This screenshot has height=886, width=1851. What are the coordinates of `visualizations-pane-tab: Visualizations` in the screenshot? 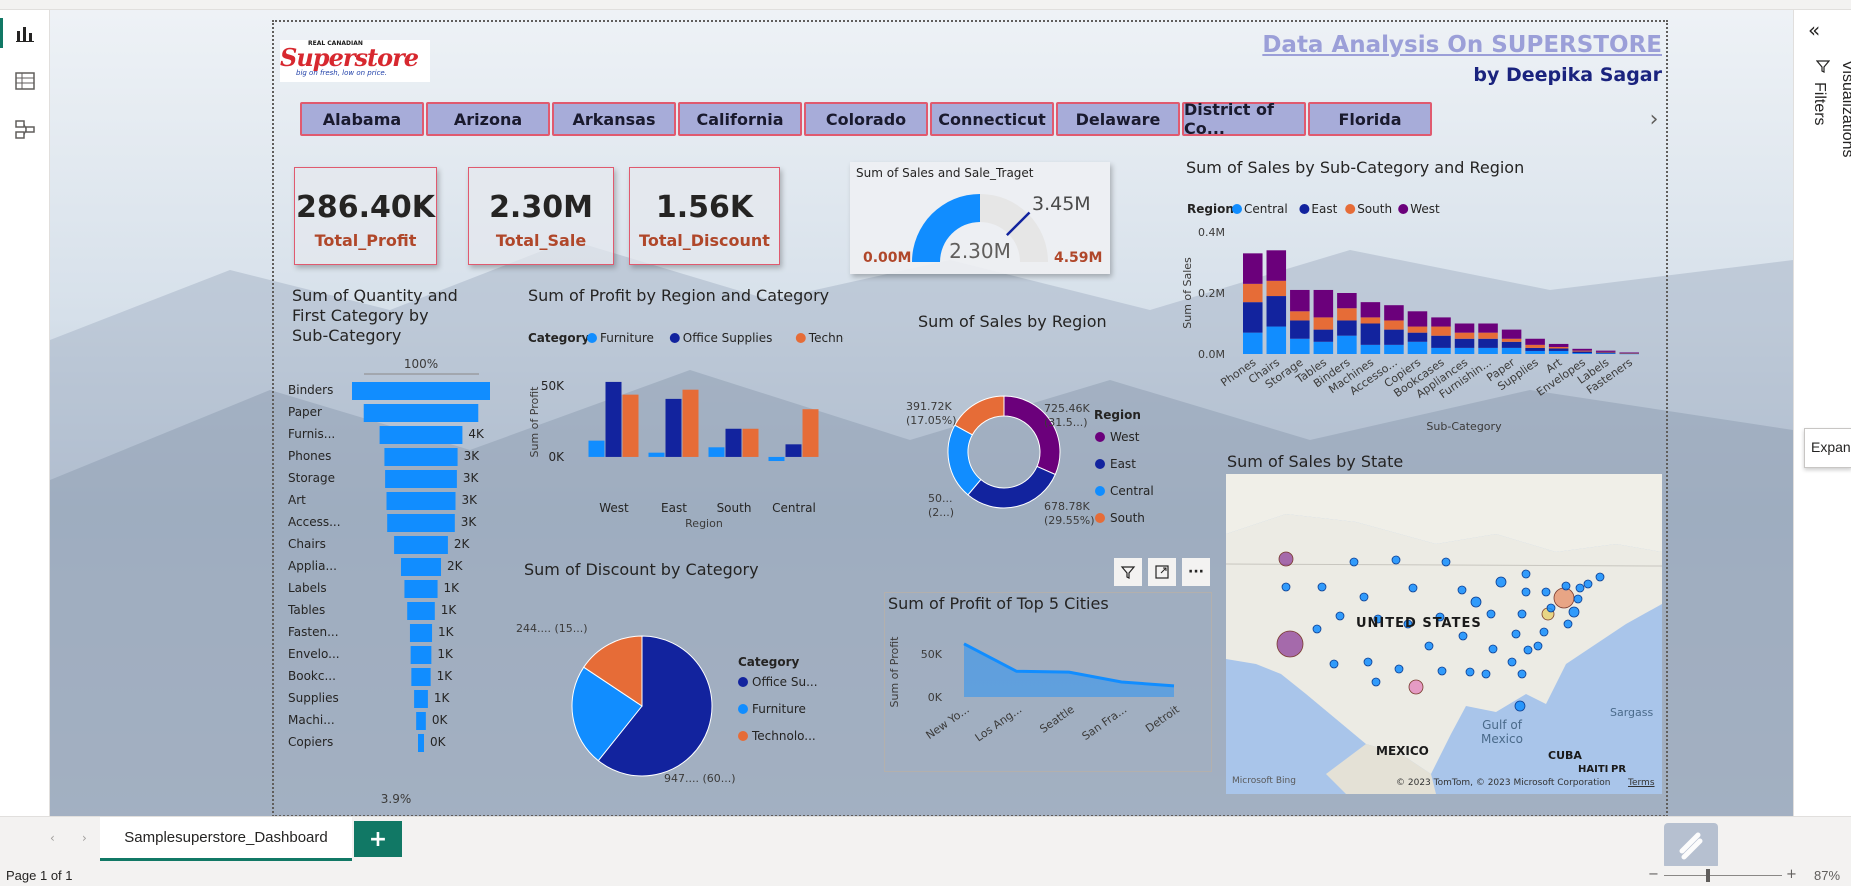 It's located at (1844, 130).